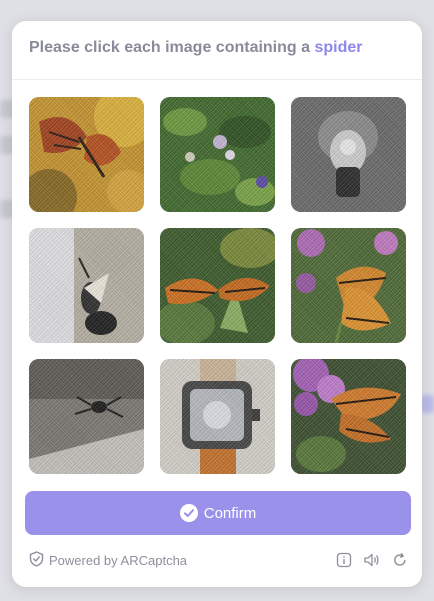 This screenshot has height=601, width=434. I want to click on background-blur, so click(427, 404).